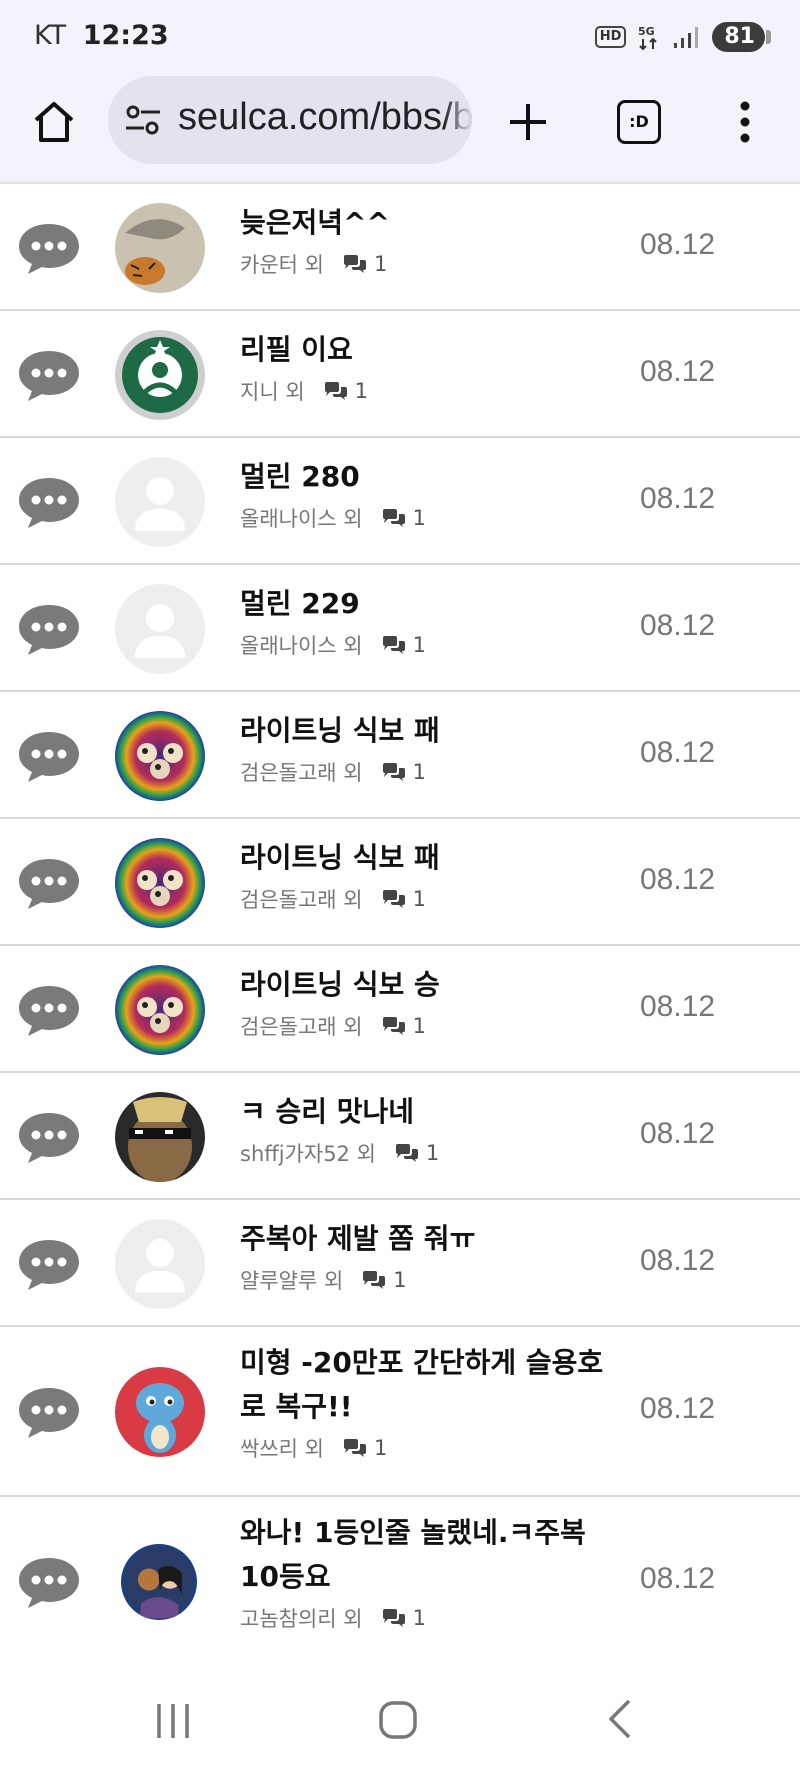  What do you see at coordinates (143, 120) in the screenshot?
I see `site-settings-icon` at bounding box center [143, 120].